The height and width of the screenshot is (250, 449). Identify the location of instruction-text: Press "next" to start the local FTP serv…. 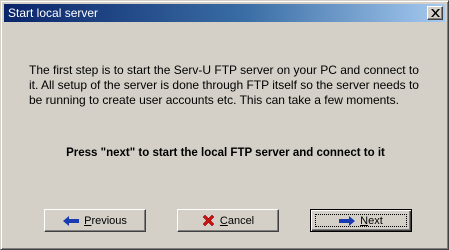
(225, 153).